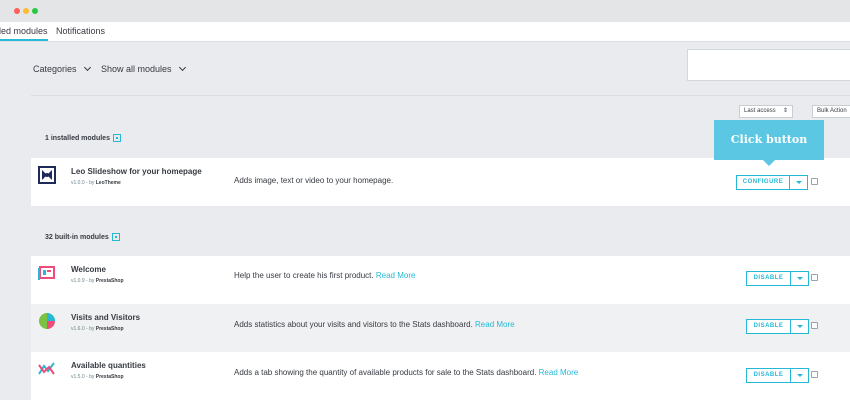 Image resolution: width=850 pixels, height=400 pixels. I want to click on sort-select-value: Last access, so click(760, 111).